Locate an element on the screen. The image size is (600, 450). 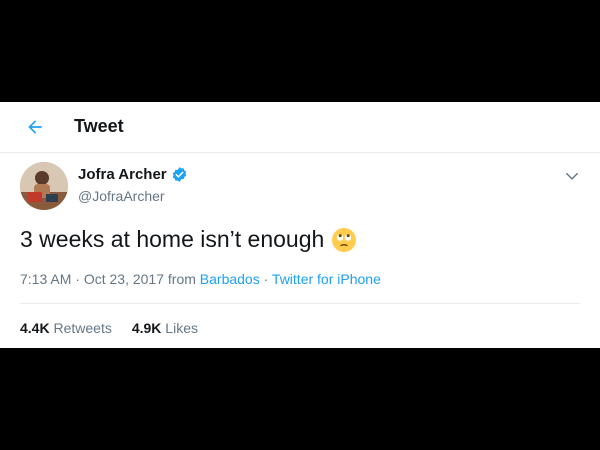
arrow-left-icon is located at coordinates (35, 127).